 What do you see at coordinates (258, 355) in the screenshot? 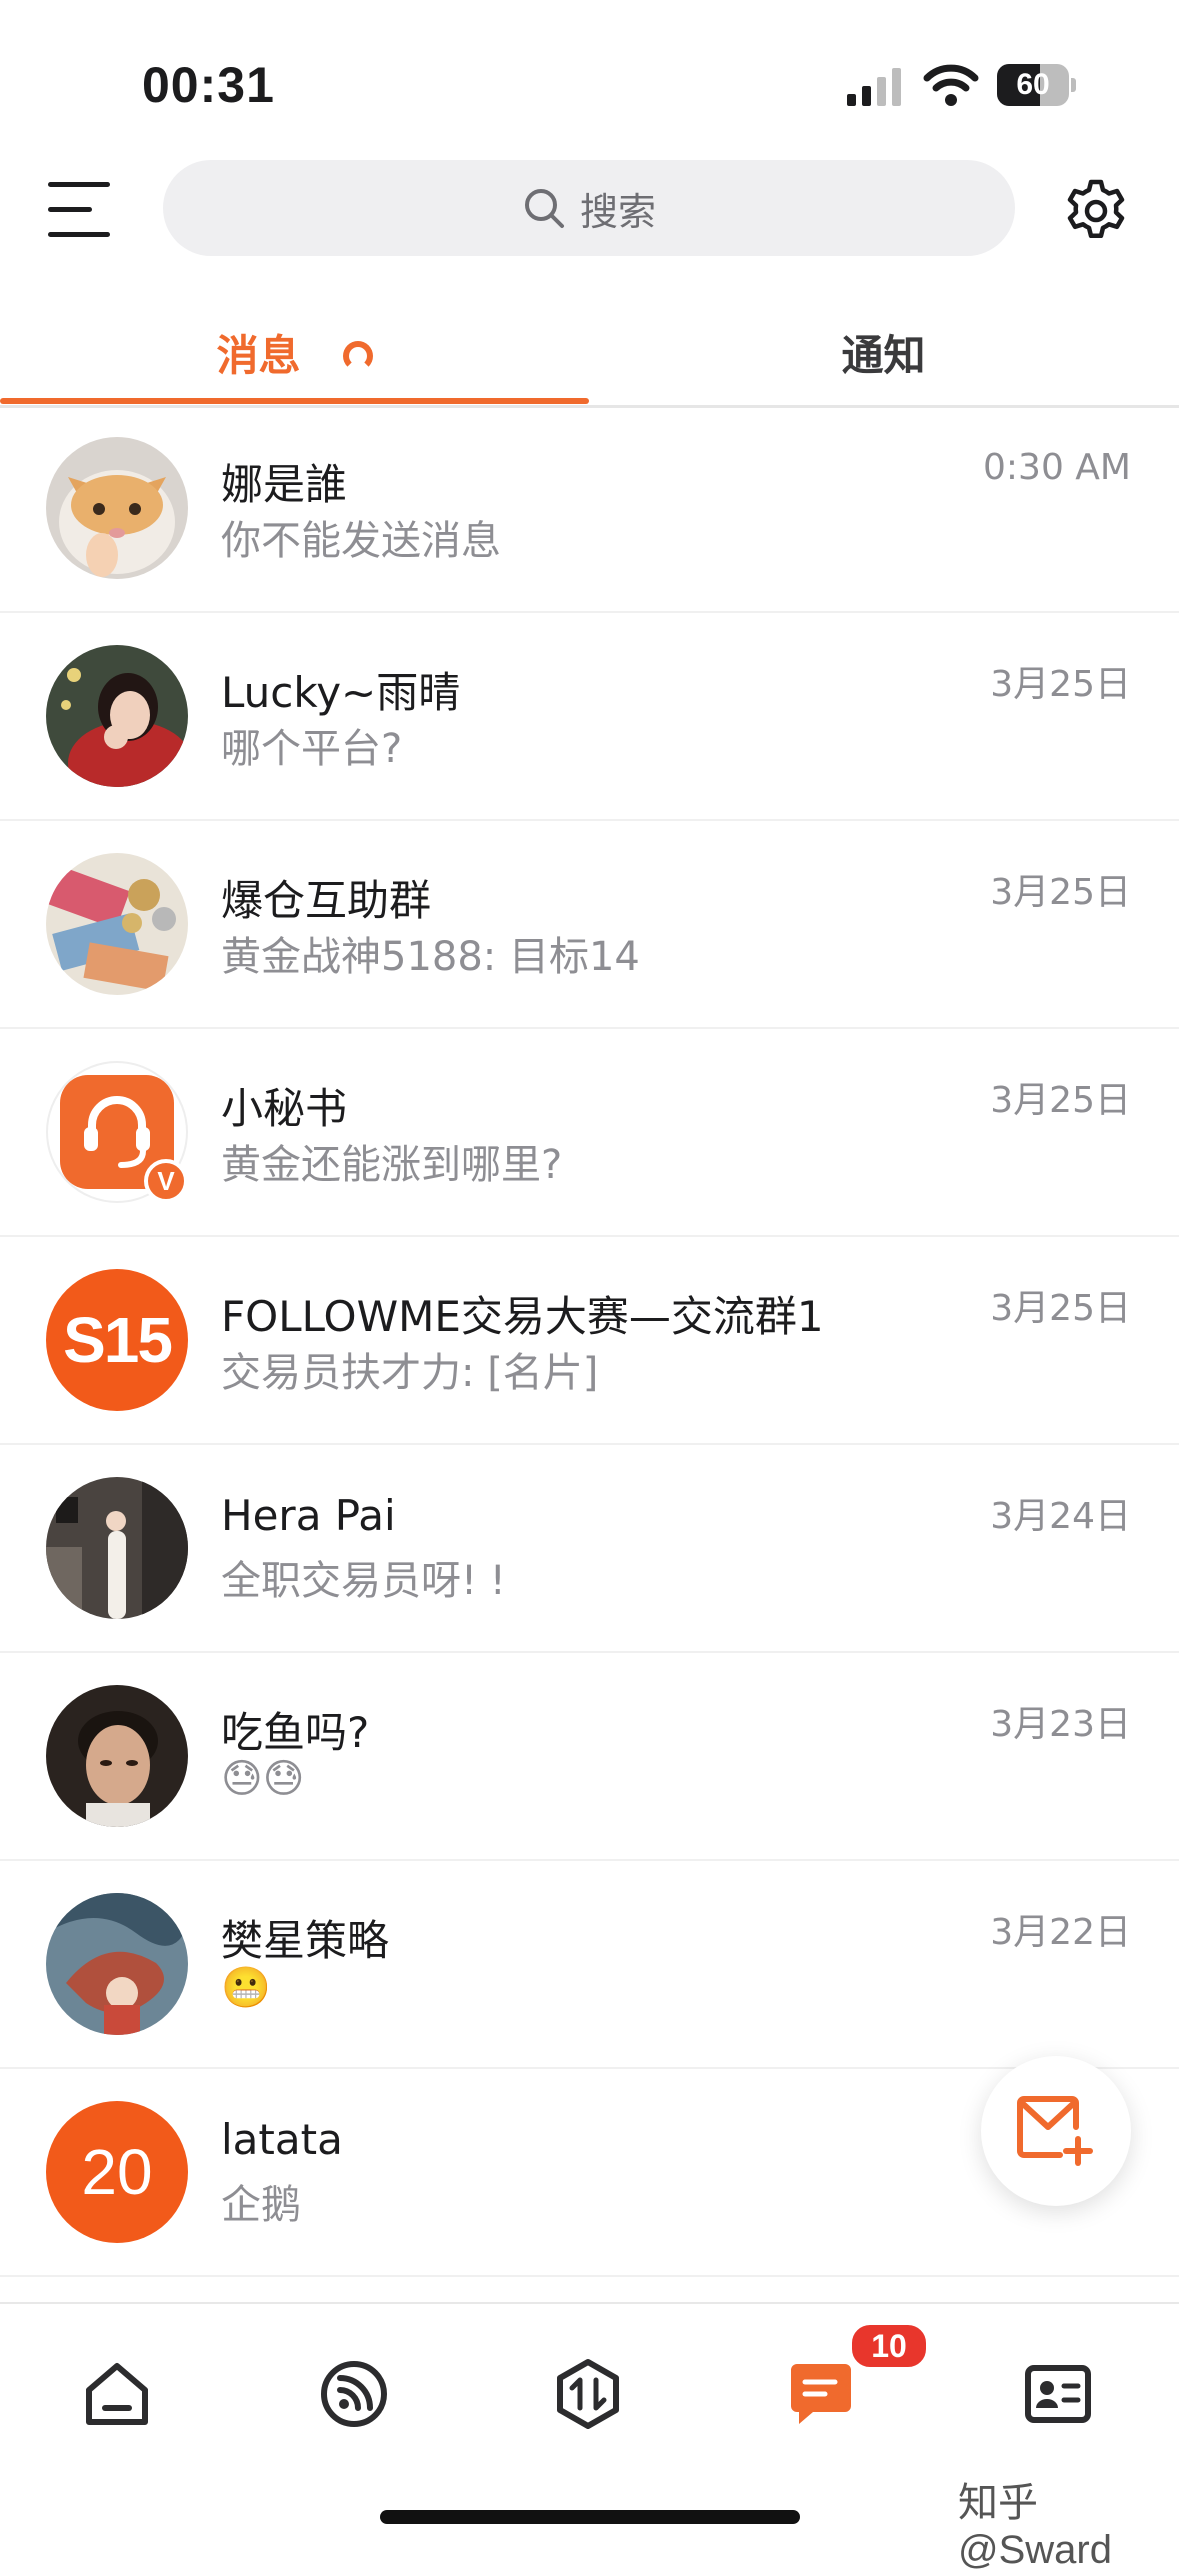
I see `tab-messages-label: 消息` at bounding box center [258, 355].